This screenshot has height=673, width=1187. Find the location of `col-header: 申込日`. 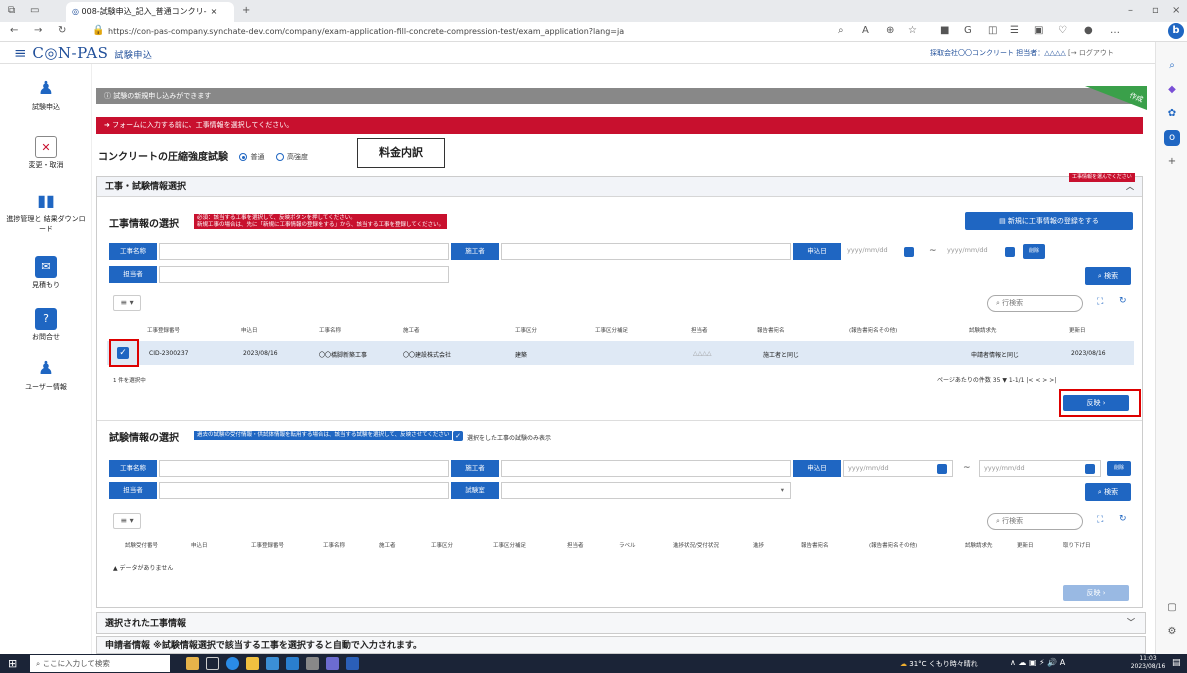

col-header: 申込日 is located at coordinates (249, 330).